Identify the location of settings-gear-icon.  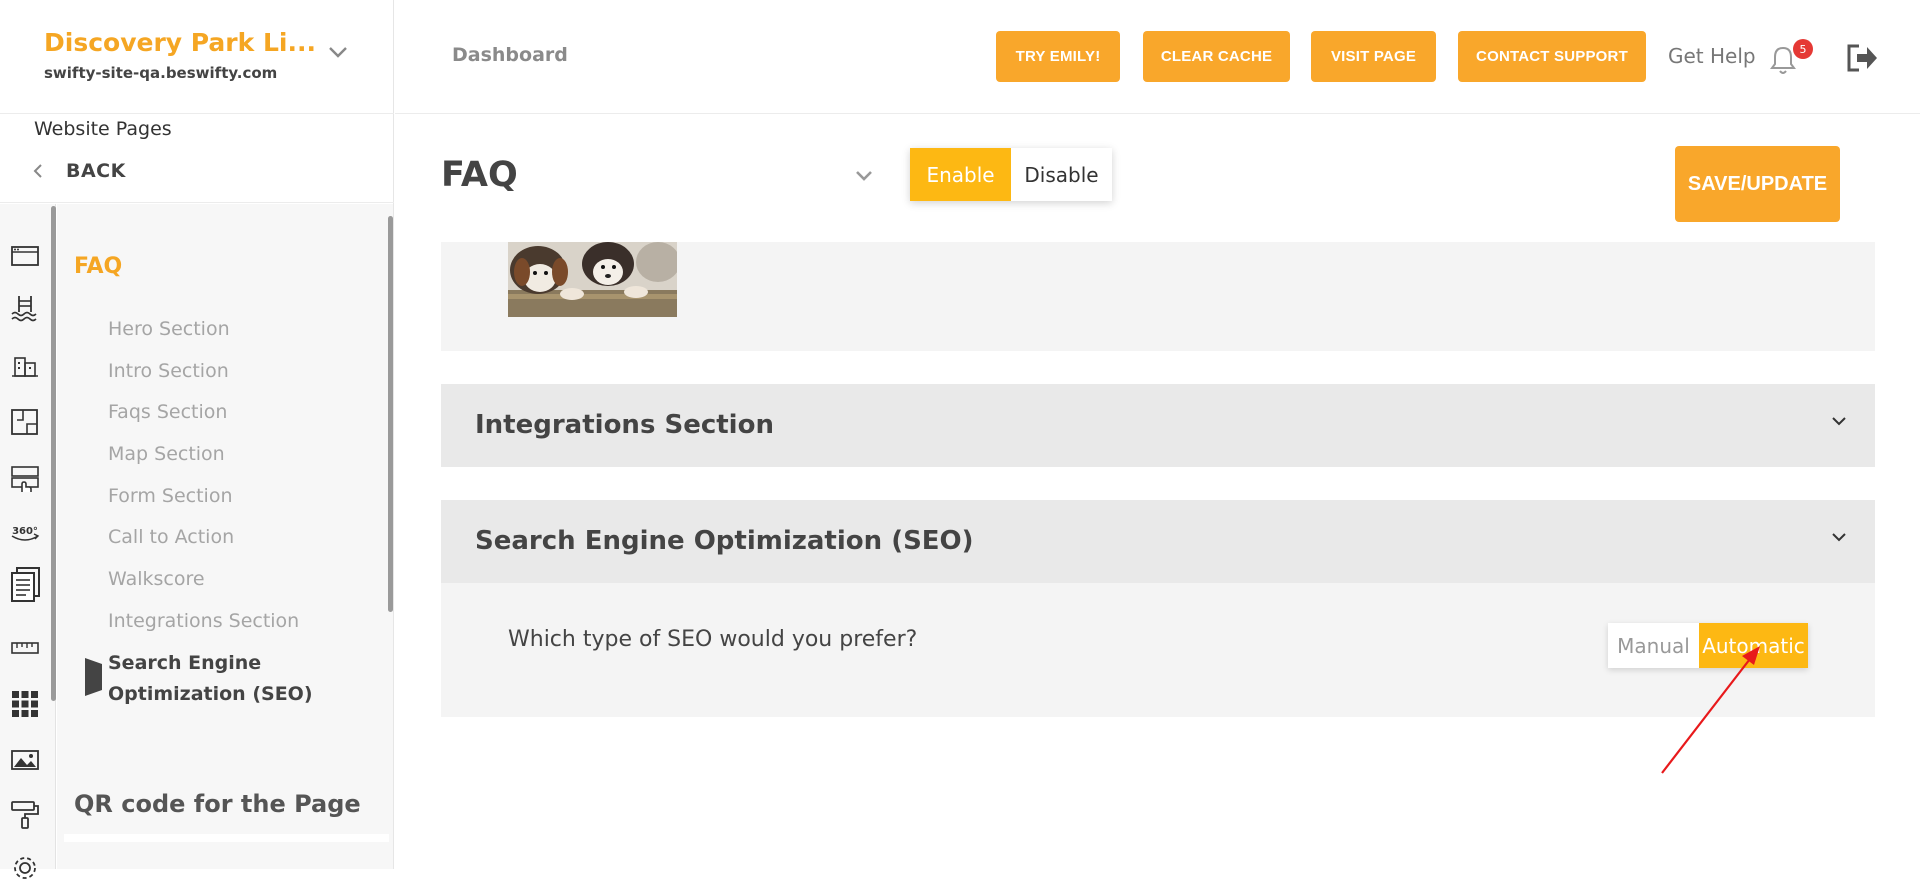
(25, 868).